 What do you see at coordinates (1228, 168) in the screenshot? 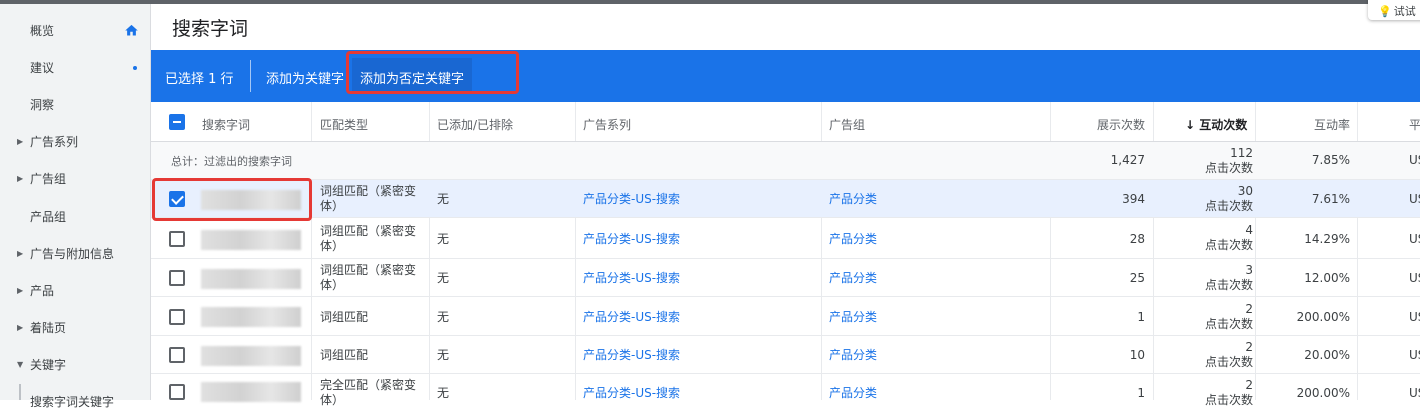
I see `total-interactions-unit: 点击次数` at bounding box center [1228, 168].